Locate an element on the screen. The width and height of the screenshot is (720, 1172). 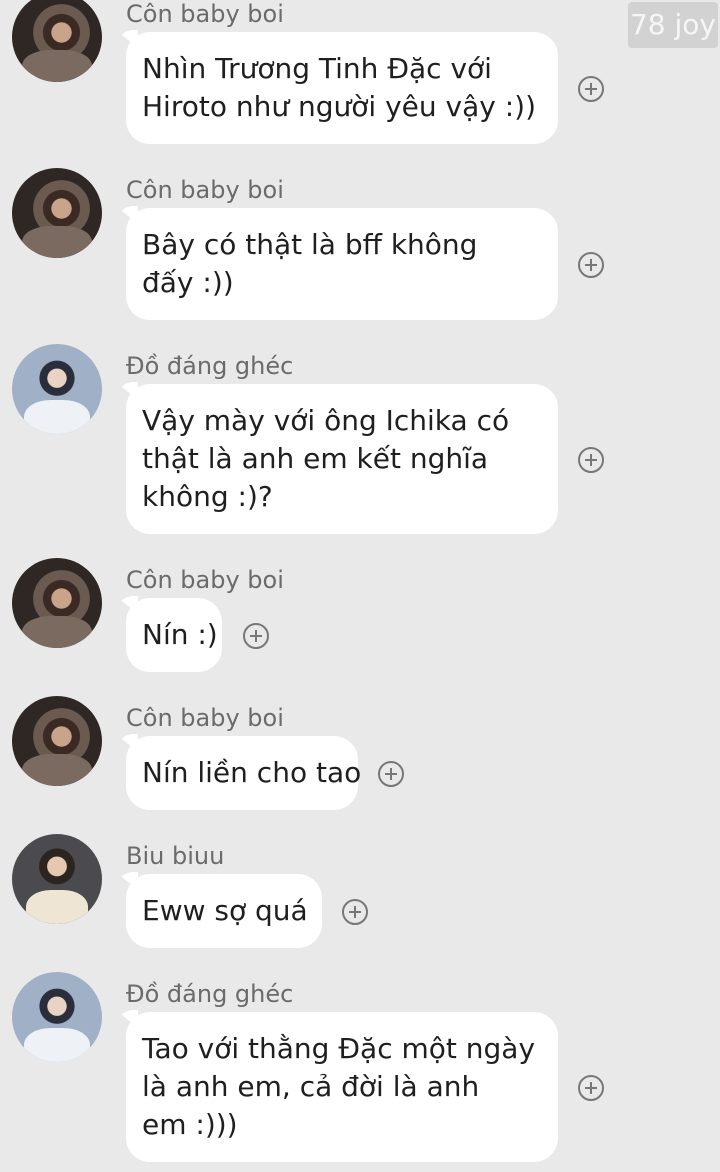
message-text-line: không :)? is located at coordinates (207, 496).